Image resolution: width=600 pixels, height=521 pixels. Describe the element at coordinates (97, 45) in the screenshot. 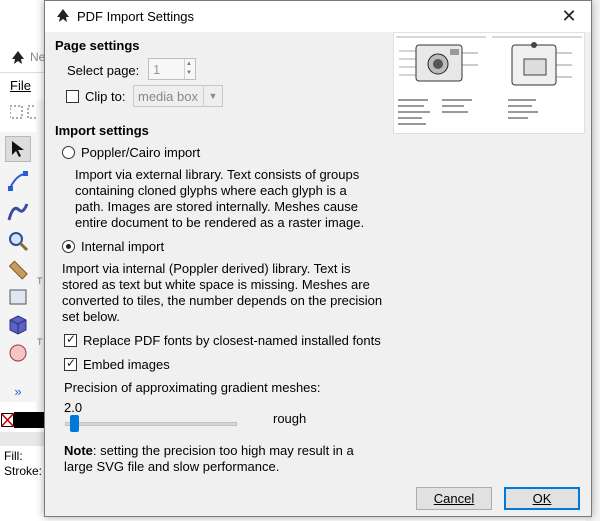

I see `page-settings-heading: Page settings` at that location.